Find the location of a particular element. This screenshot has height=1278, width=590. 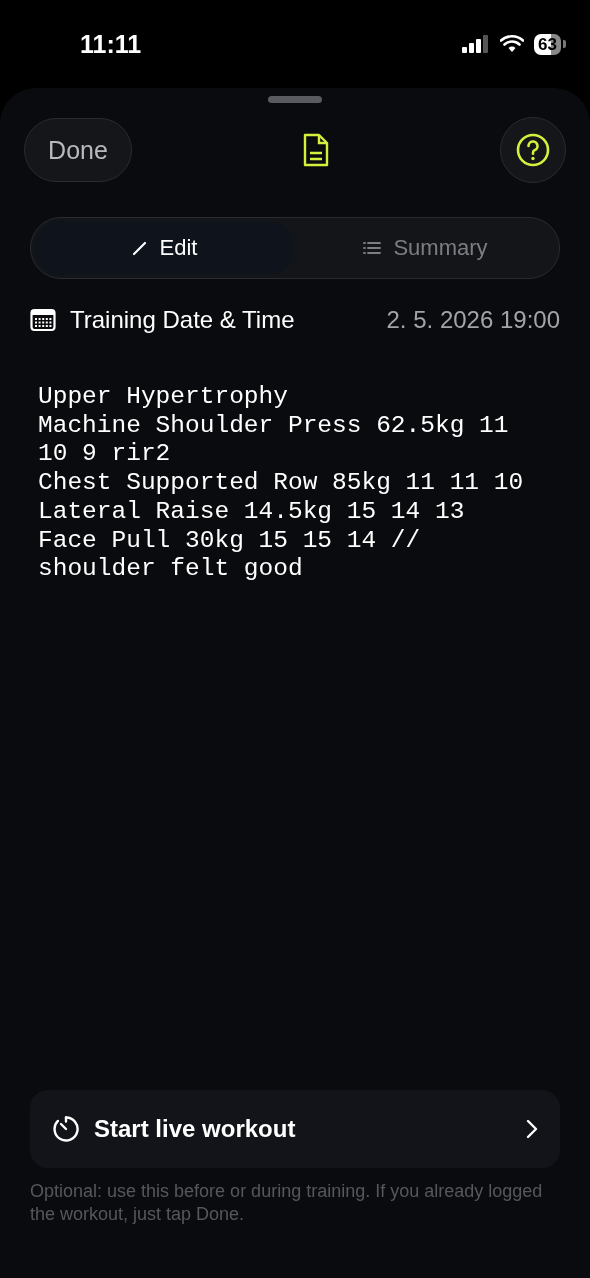

start-live-workout-button: Start live workout is located at coordinates (295, 1129).